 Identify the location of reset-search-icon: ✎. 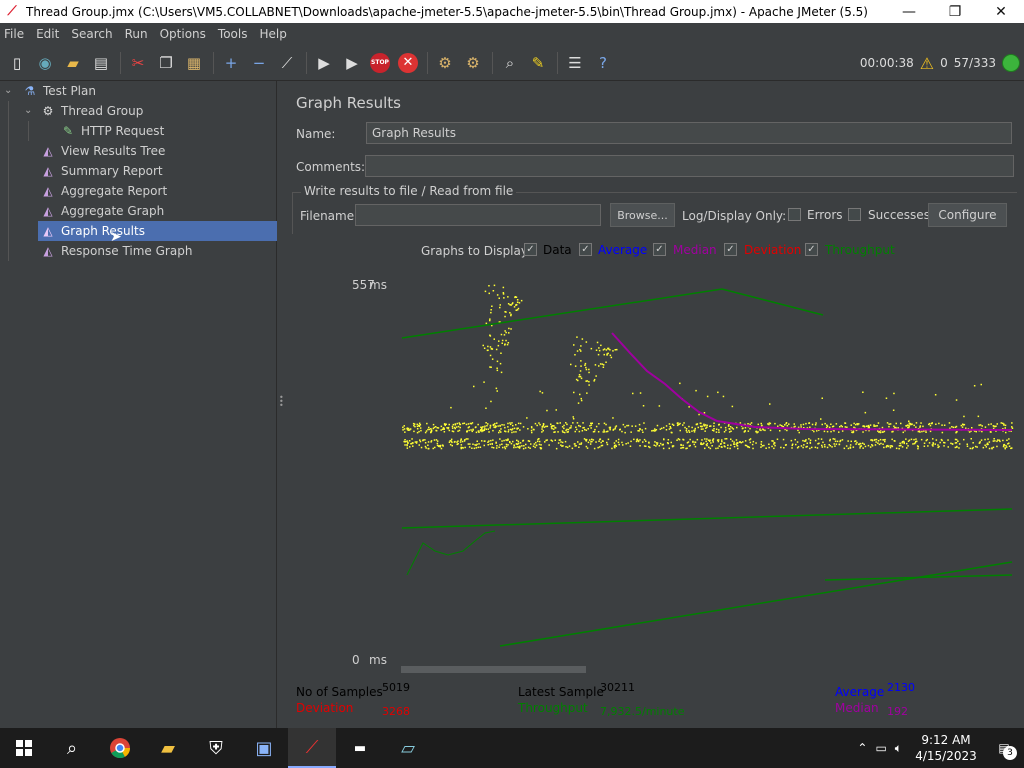
(538, 63).